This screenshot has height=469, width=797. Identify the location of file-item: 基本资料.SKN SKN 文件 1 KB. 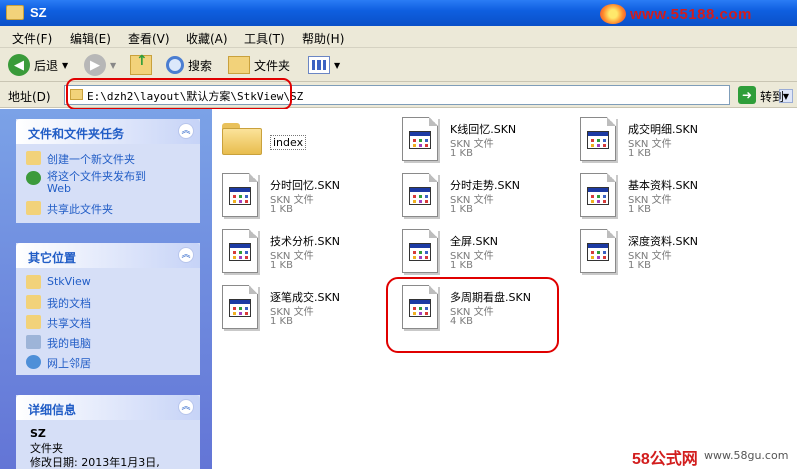
(655, 197).